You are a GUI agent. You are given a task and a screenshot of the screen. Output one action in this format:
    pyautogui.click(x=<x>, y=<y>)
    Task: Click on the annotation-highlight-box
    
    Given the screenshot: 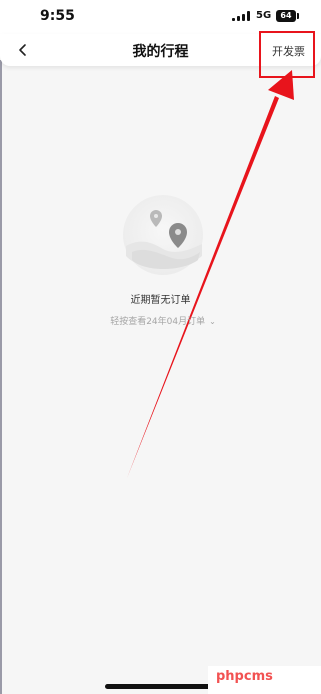 What is the action you would take?
    pyautogui.click(x=287, y=54)
    